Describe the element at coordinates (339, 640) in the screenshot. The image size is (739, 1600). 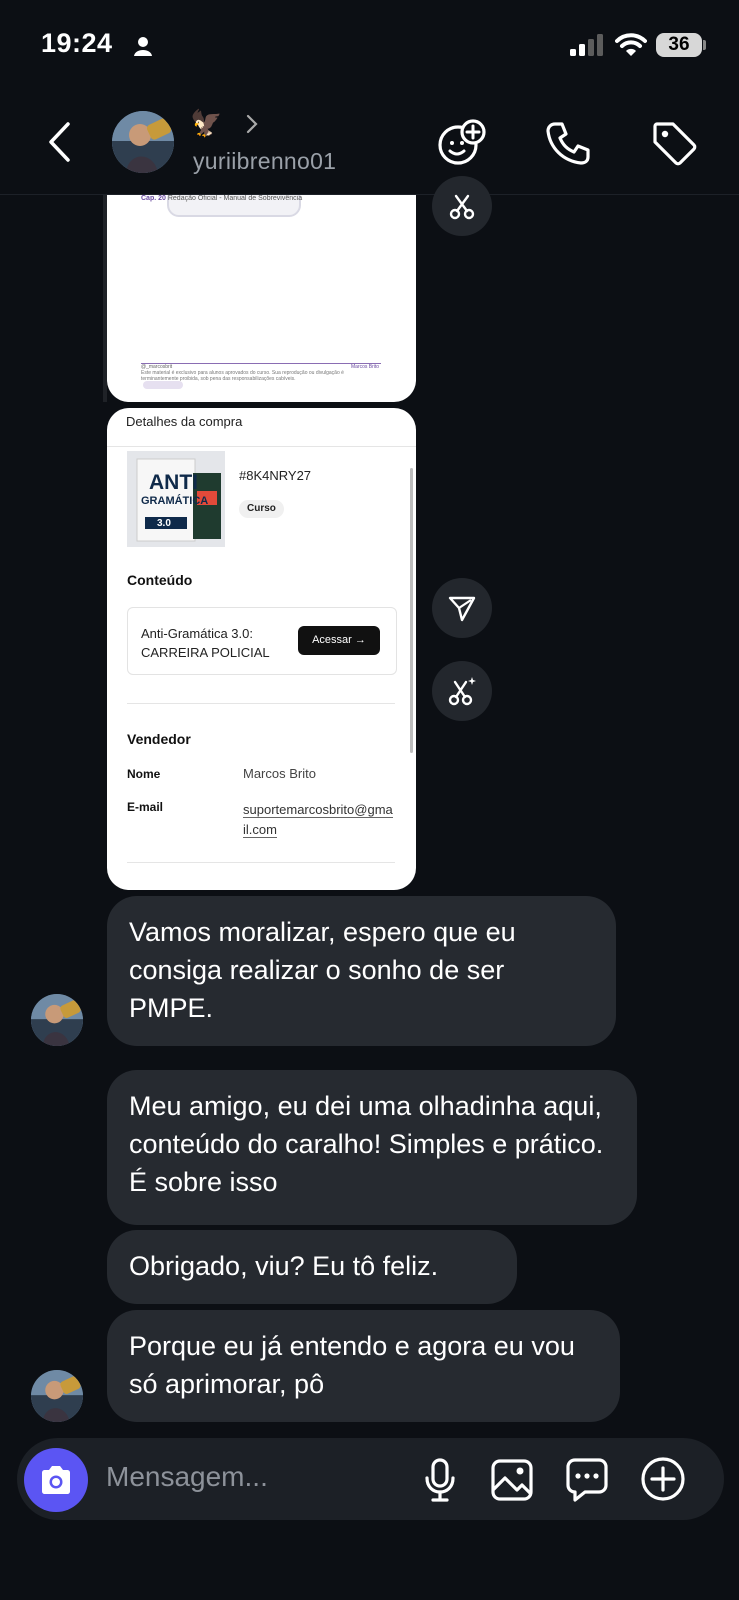
I see `access-button: Acessar →` at that location.